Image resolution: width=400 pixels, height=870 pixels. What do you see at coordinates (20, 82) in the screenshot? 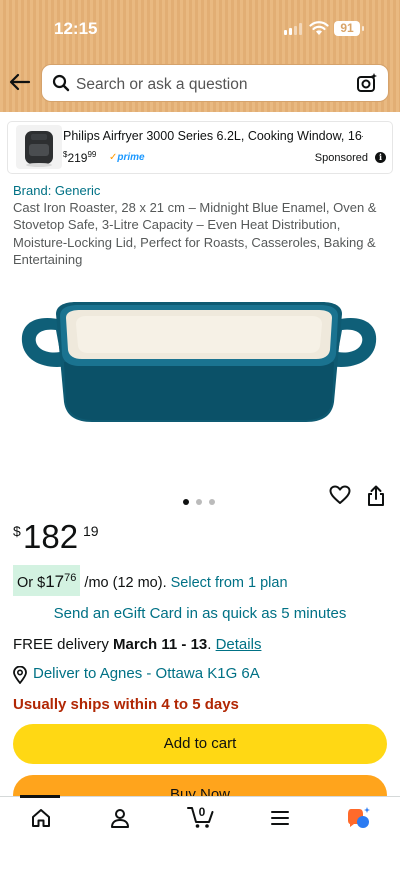
I see `back-arrow-icon` at bounding box center [20, 82].